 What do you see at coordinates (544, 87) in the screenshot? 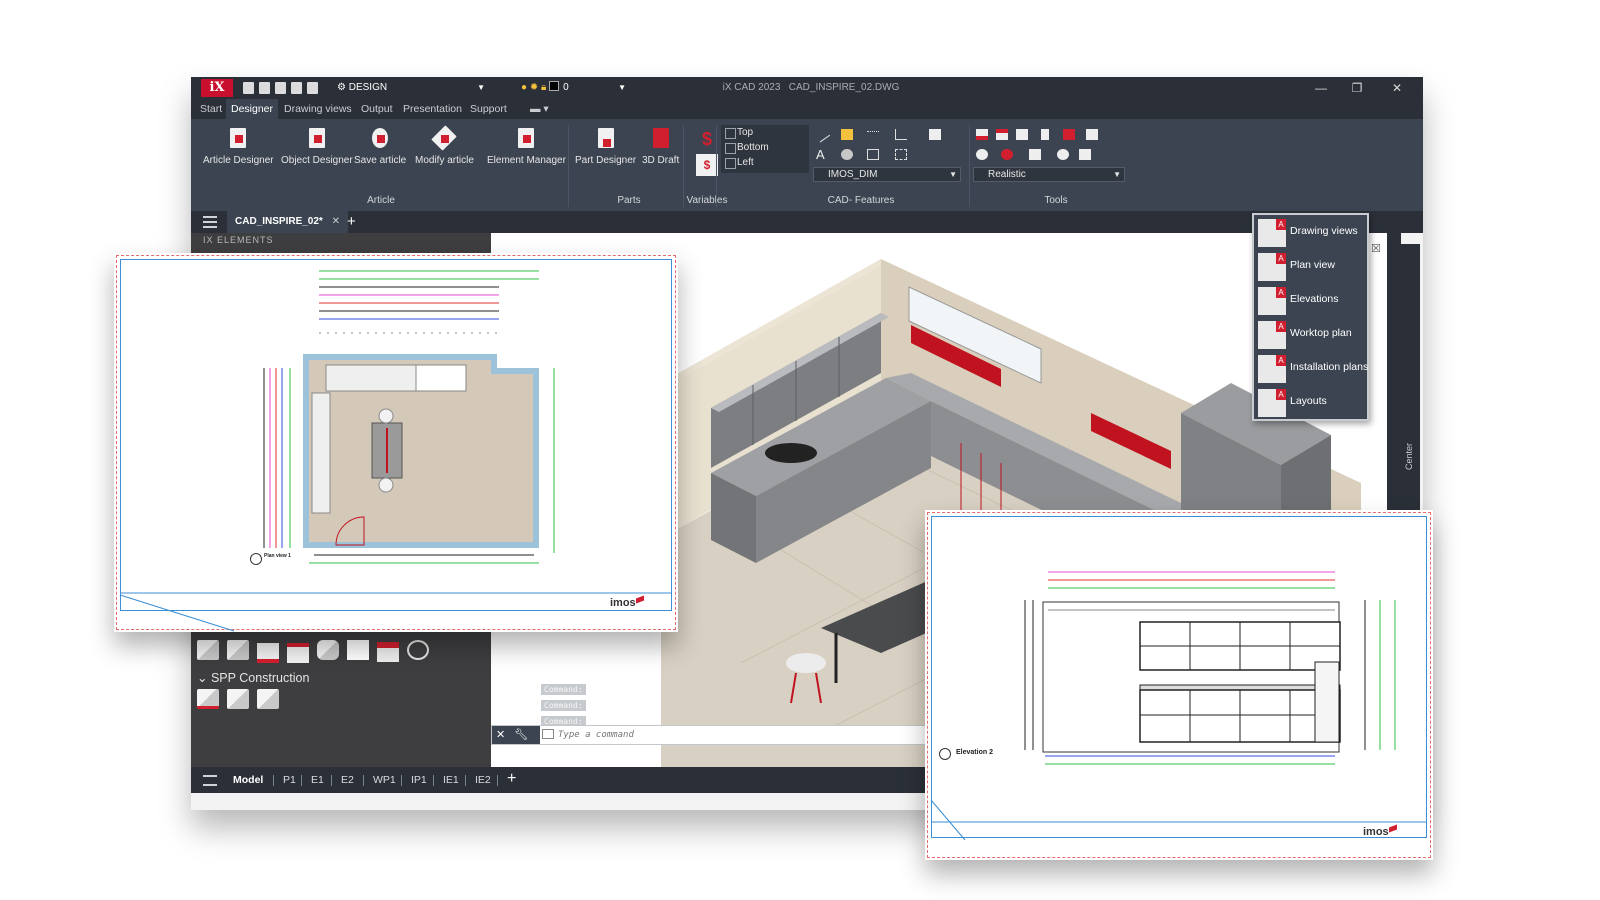
I see `lock-icon: 🔒︎` at bounding box center [544, 87].